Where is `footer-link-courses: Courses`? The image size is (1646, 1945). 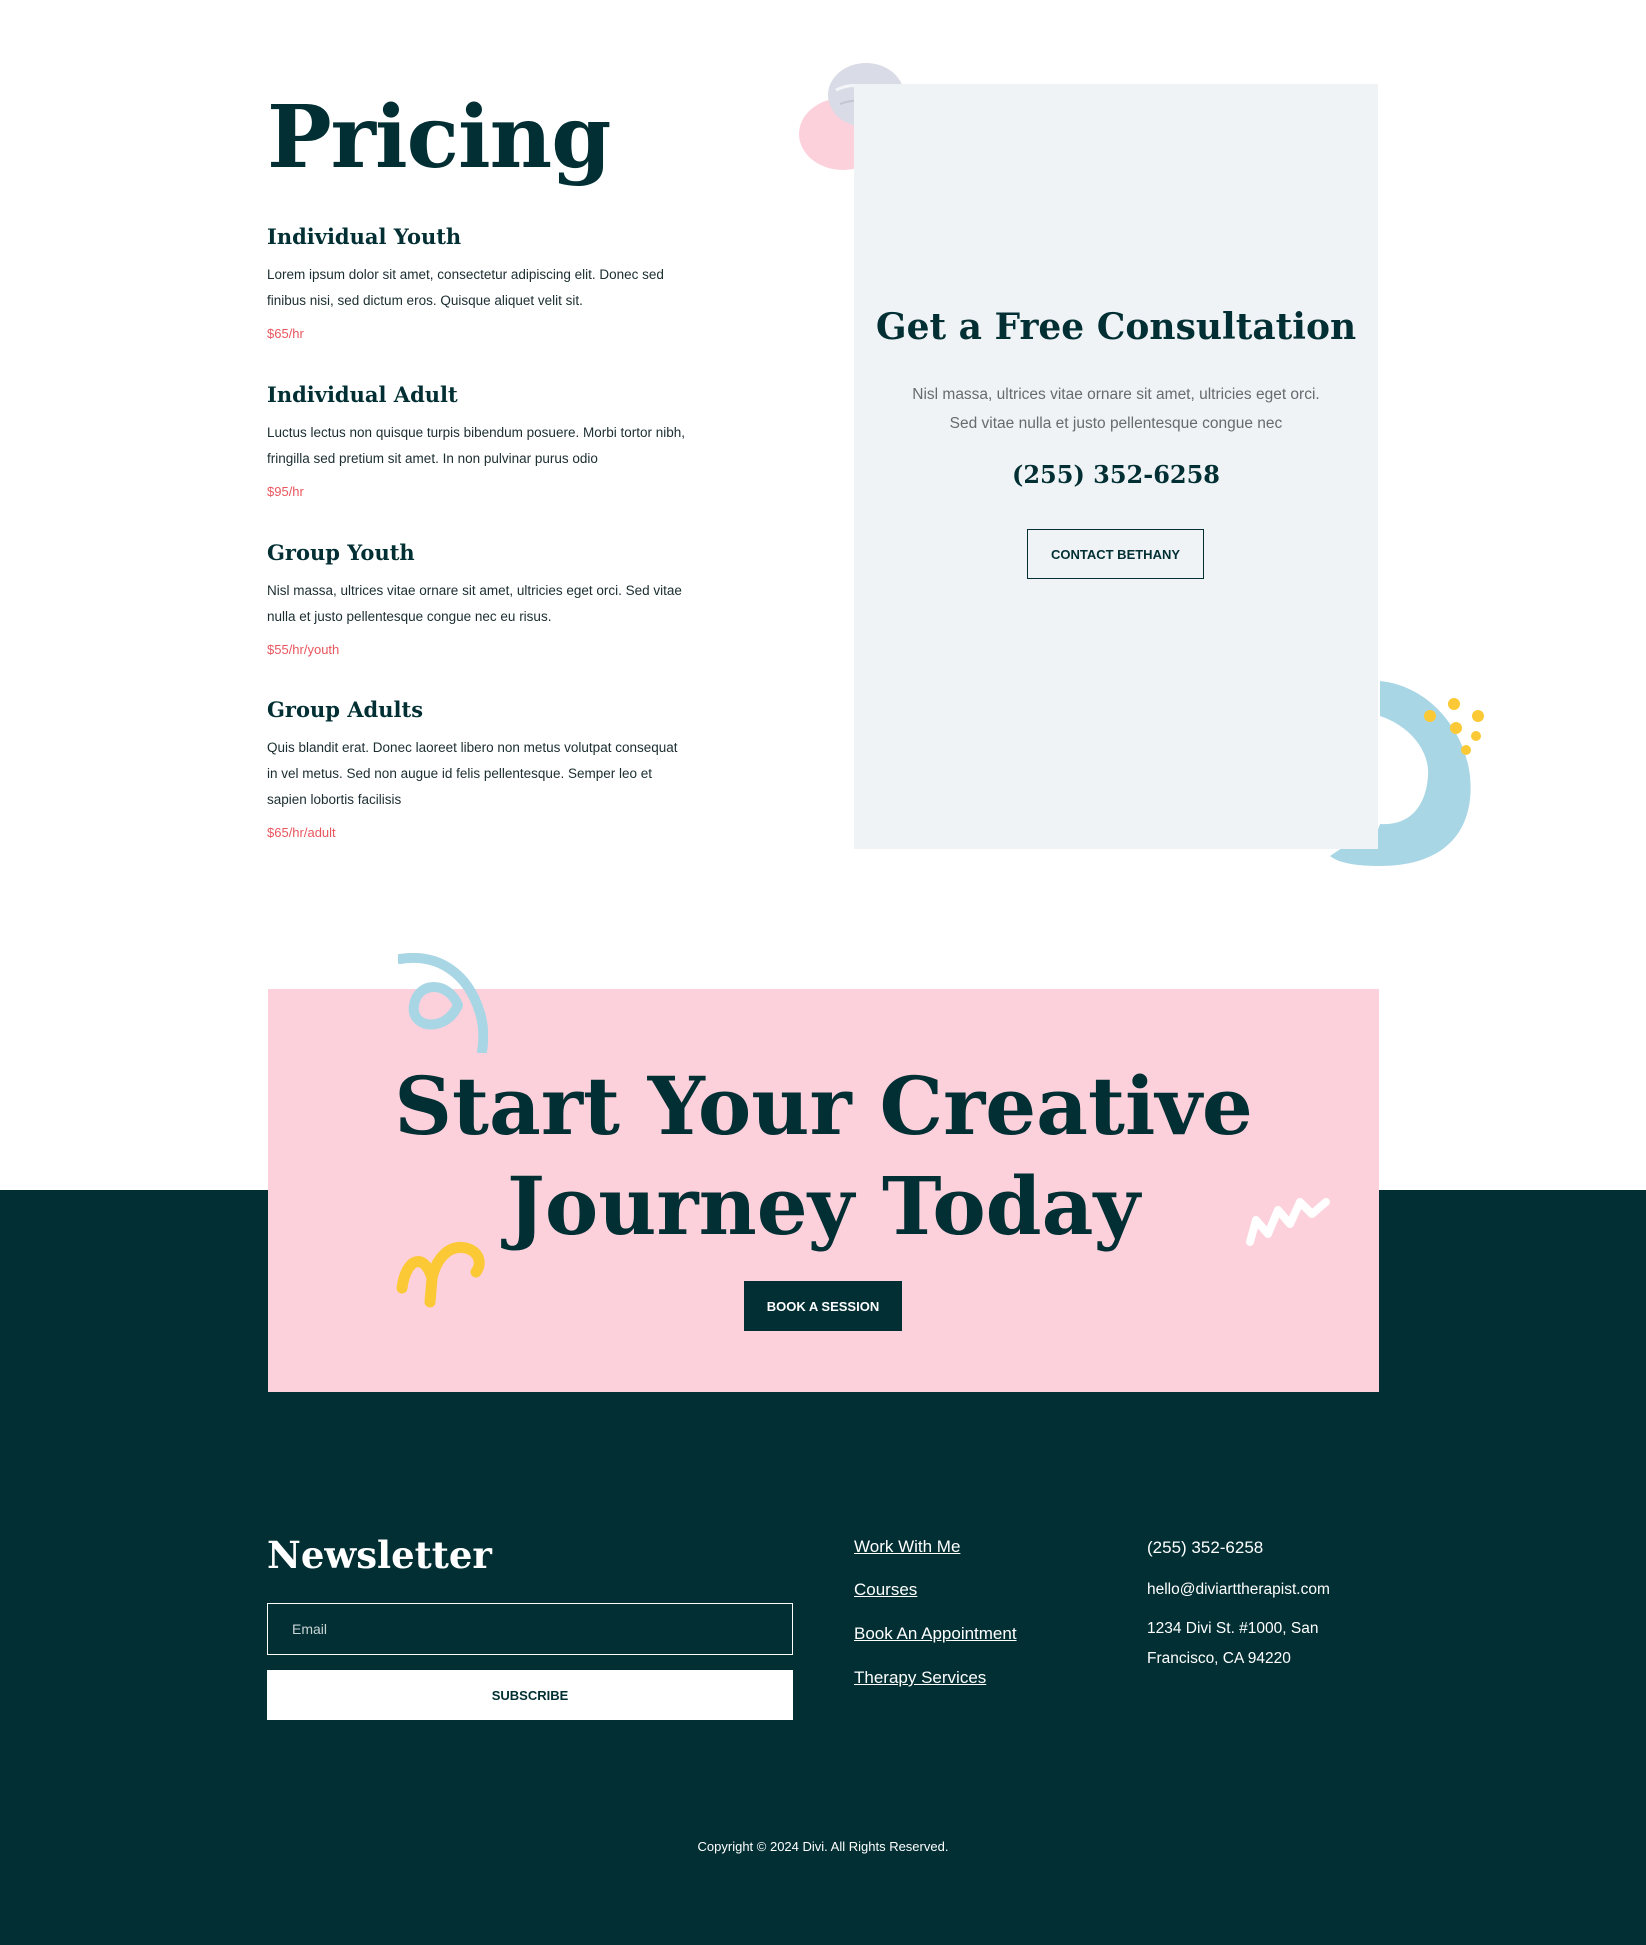 footer-link-courses: Courses is located at coordinates (885, 1590).